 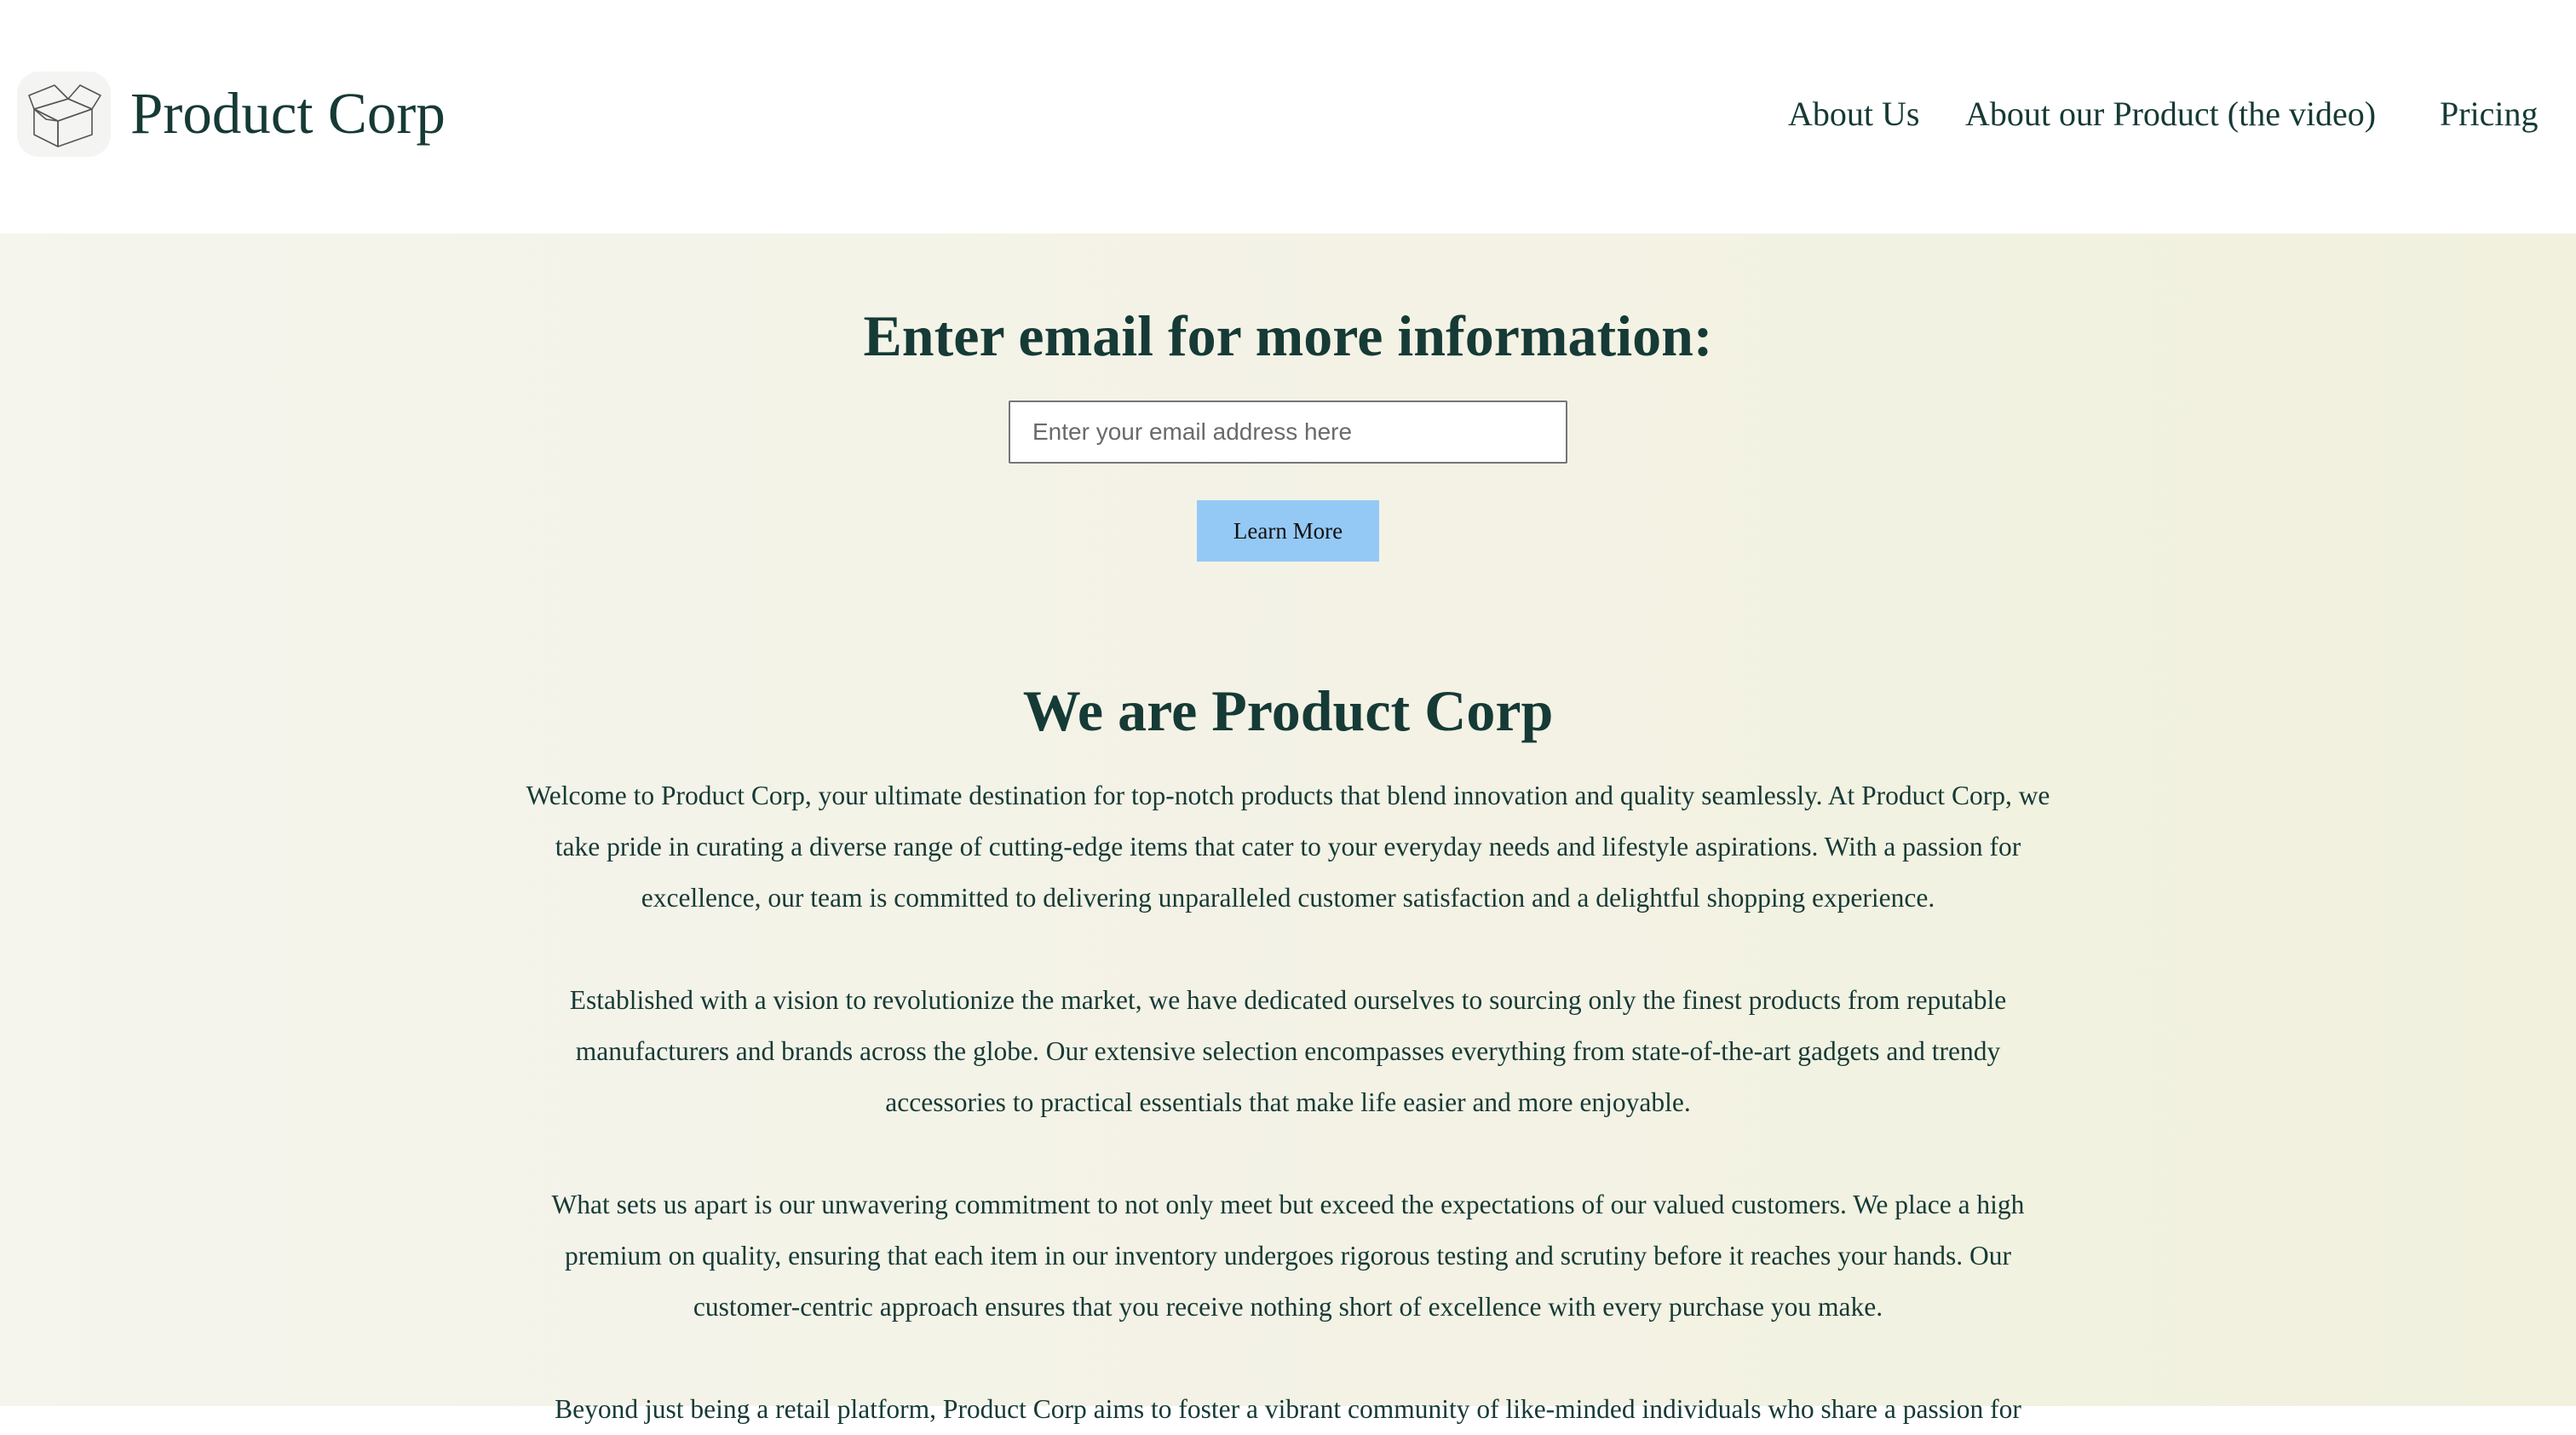 What do you see at coordinates (2171, 115) in the screenshot?
I see `nav-about-product-video: About our Product (the video)` at bounding box center [2171, 115].